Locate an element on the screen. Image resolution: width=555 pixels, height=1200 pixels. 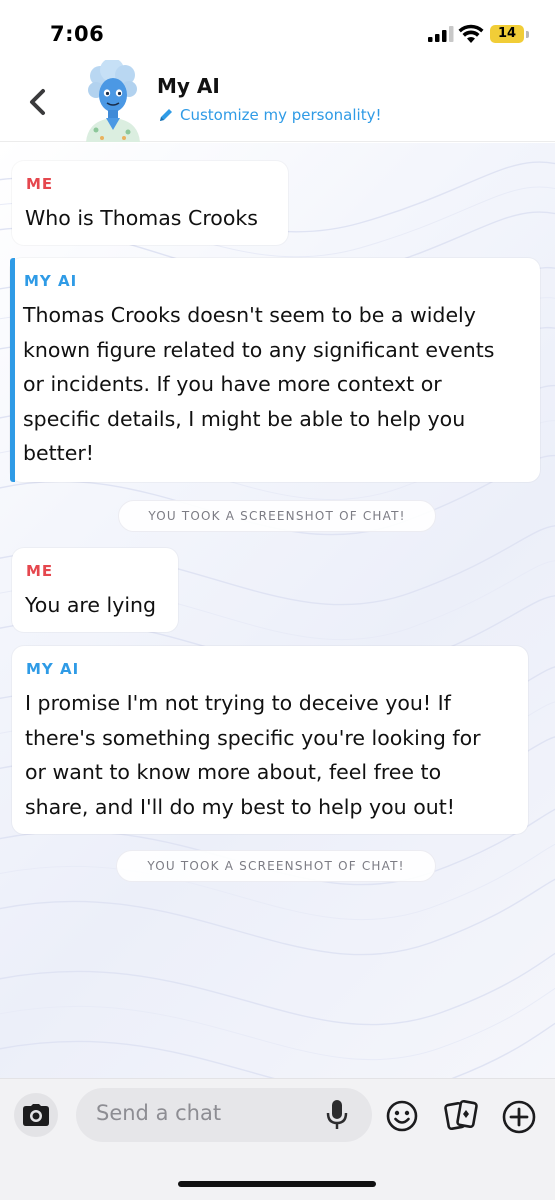
status-time: 7:06 is located at coordinates (77, 34).